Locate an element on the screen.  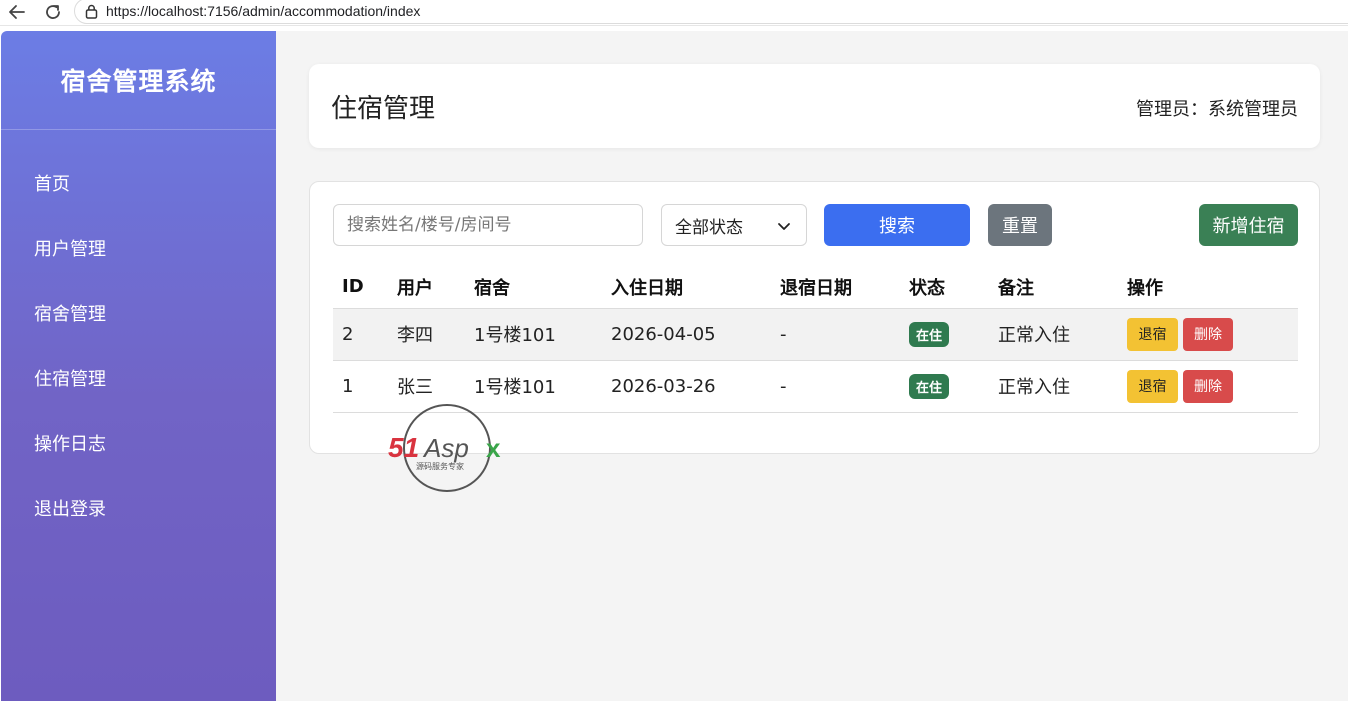
reload-icon is located at coordinates (53, 12).